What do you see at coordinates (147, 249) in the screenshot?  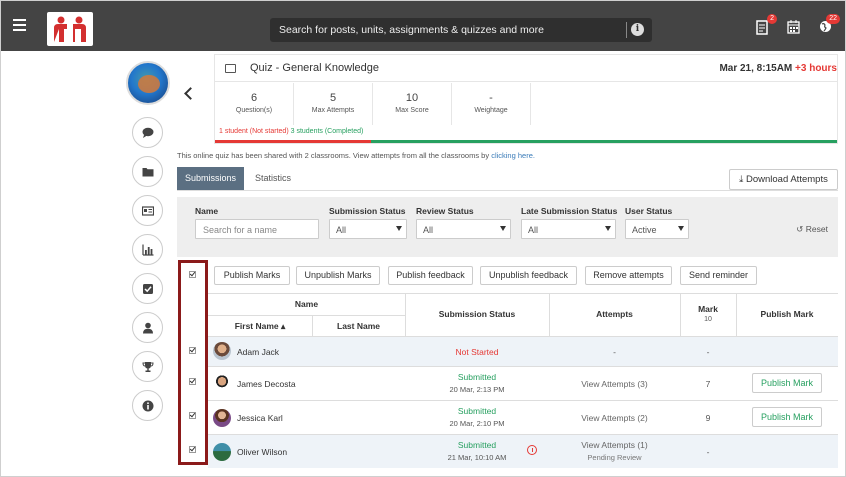 I see `nav-reports-button` at bounding box center [147, 249].